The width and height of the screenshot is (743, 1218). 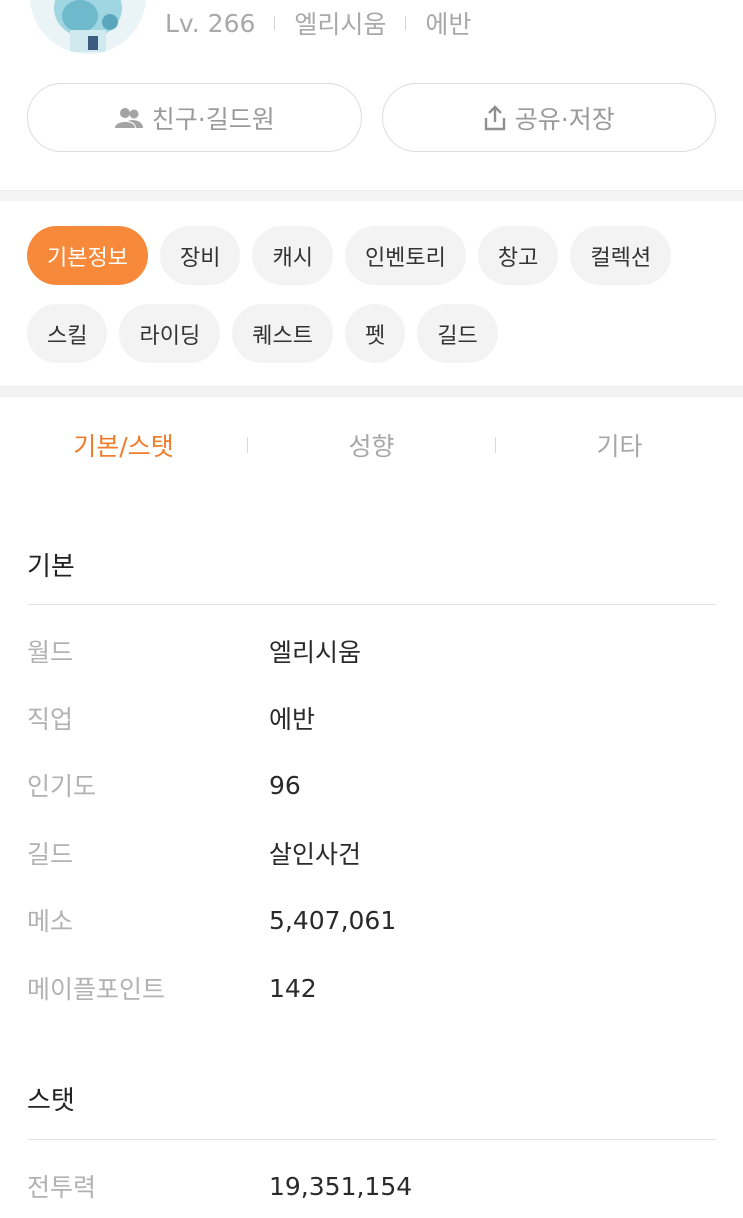 I want to click on friends-guild-label: 친구·길드원, so click(x=213, y=119).